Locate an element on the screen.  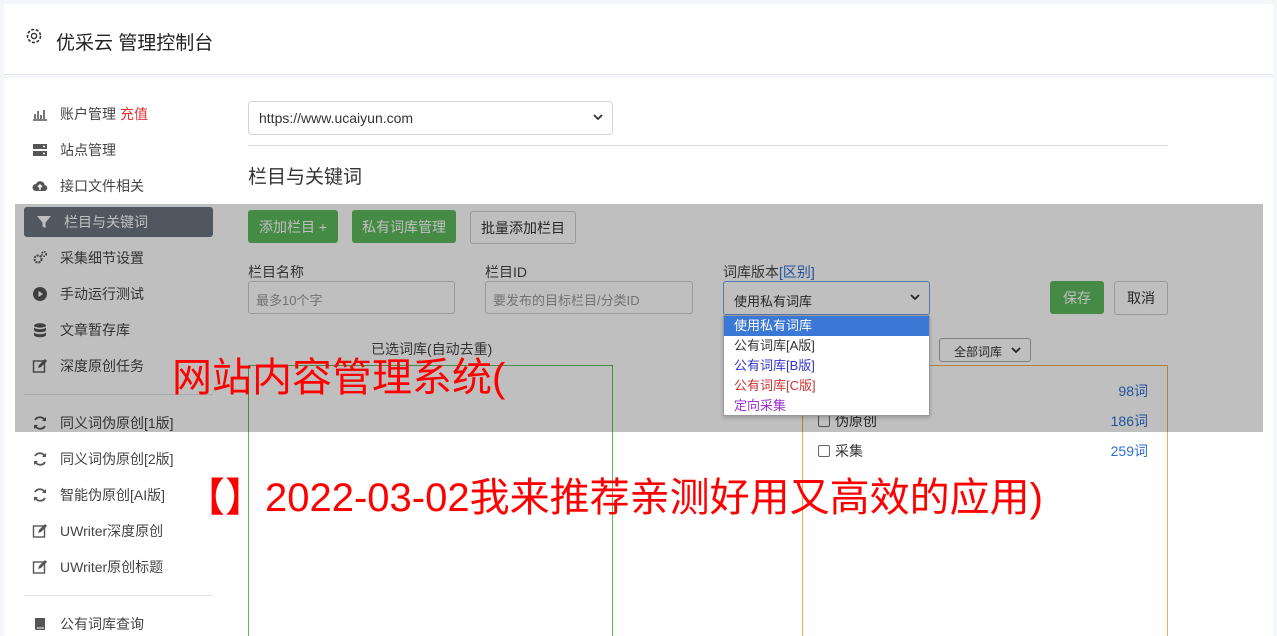
sidebar-item-label: 站点管理 is located at coordinates (88, 150).